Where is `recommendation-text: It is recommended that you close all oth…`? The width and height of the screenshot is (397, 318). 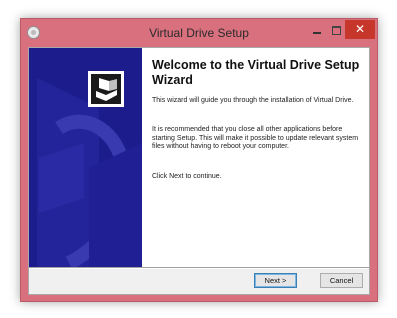 recommendation-text: It is recommended that you close all oth… is located at coordinates (255, 138).